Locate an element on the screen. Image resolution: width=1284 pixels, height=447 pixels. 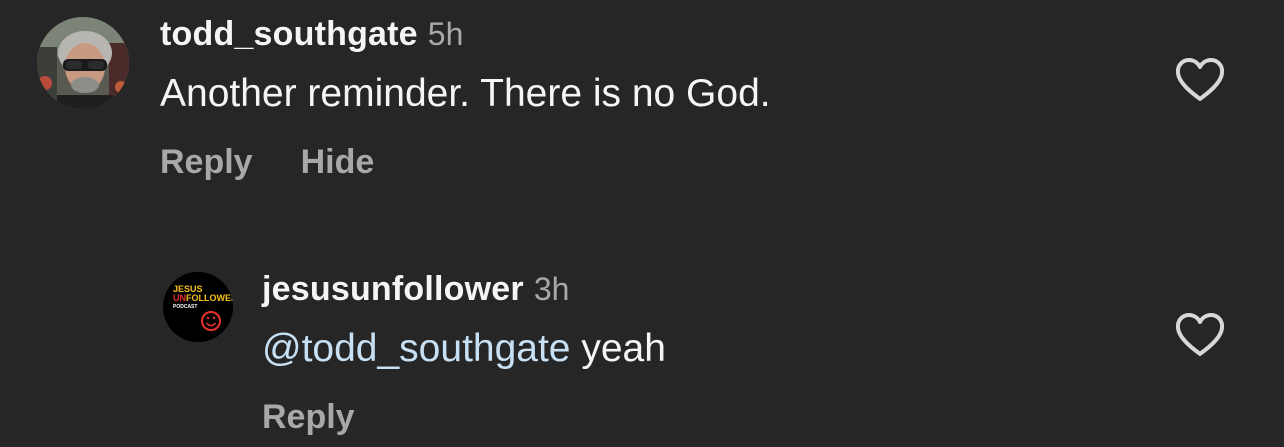
avatar is located at coordinates (83, 63).